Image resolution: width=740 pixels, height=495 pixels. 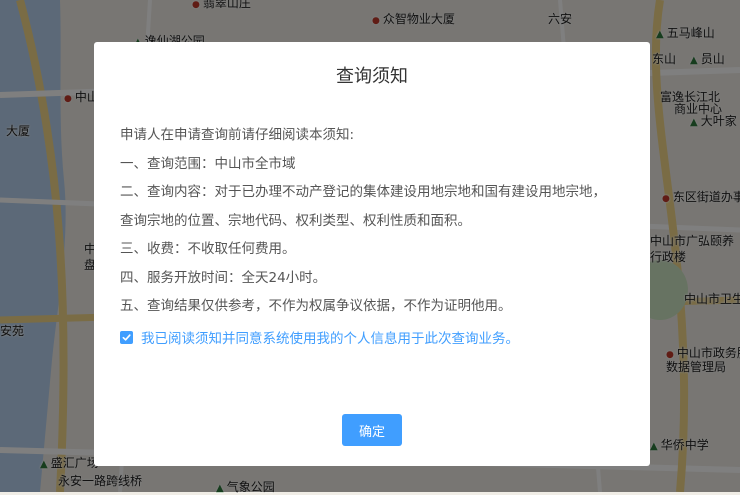 I want to click on notice-disclaimer: 五、查询结果仅供参考，不作为权属争议依据，不作为证明他用。, so click(x=316, y=306).